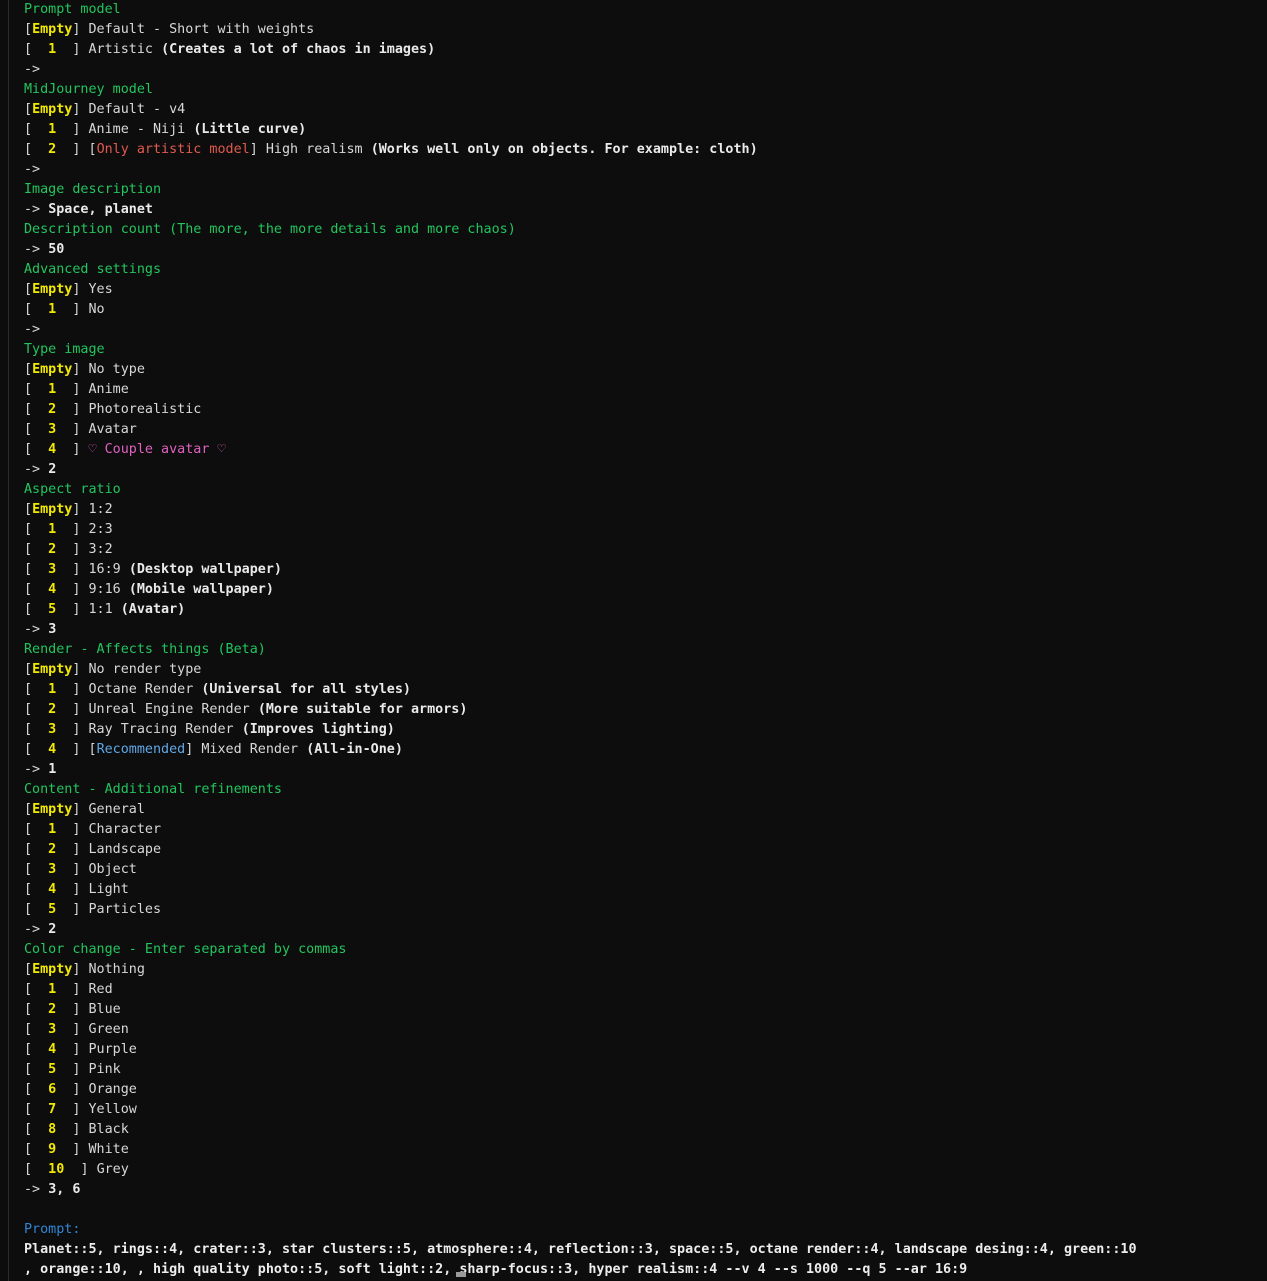 The width and height of the screenshot is (1267, 1281). I want to click on section-heading: Type image, so click(645, 350).